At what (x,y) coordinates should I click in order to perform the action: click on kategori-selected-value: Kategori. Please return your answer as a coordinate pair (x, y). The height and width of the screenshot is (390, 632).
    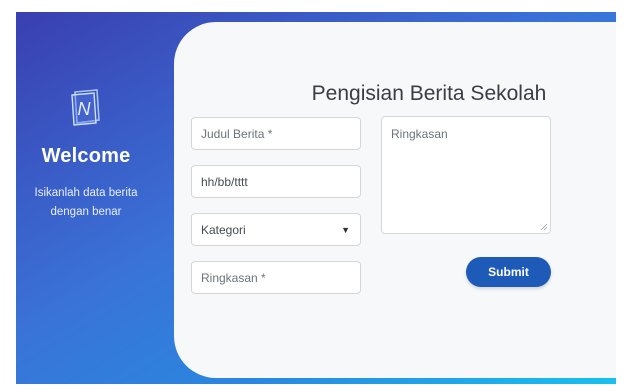
    Looking at the image, I should click on (223, 229).